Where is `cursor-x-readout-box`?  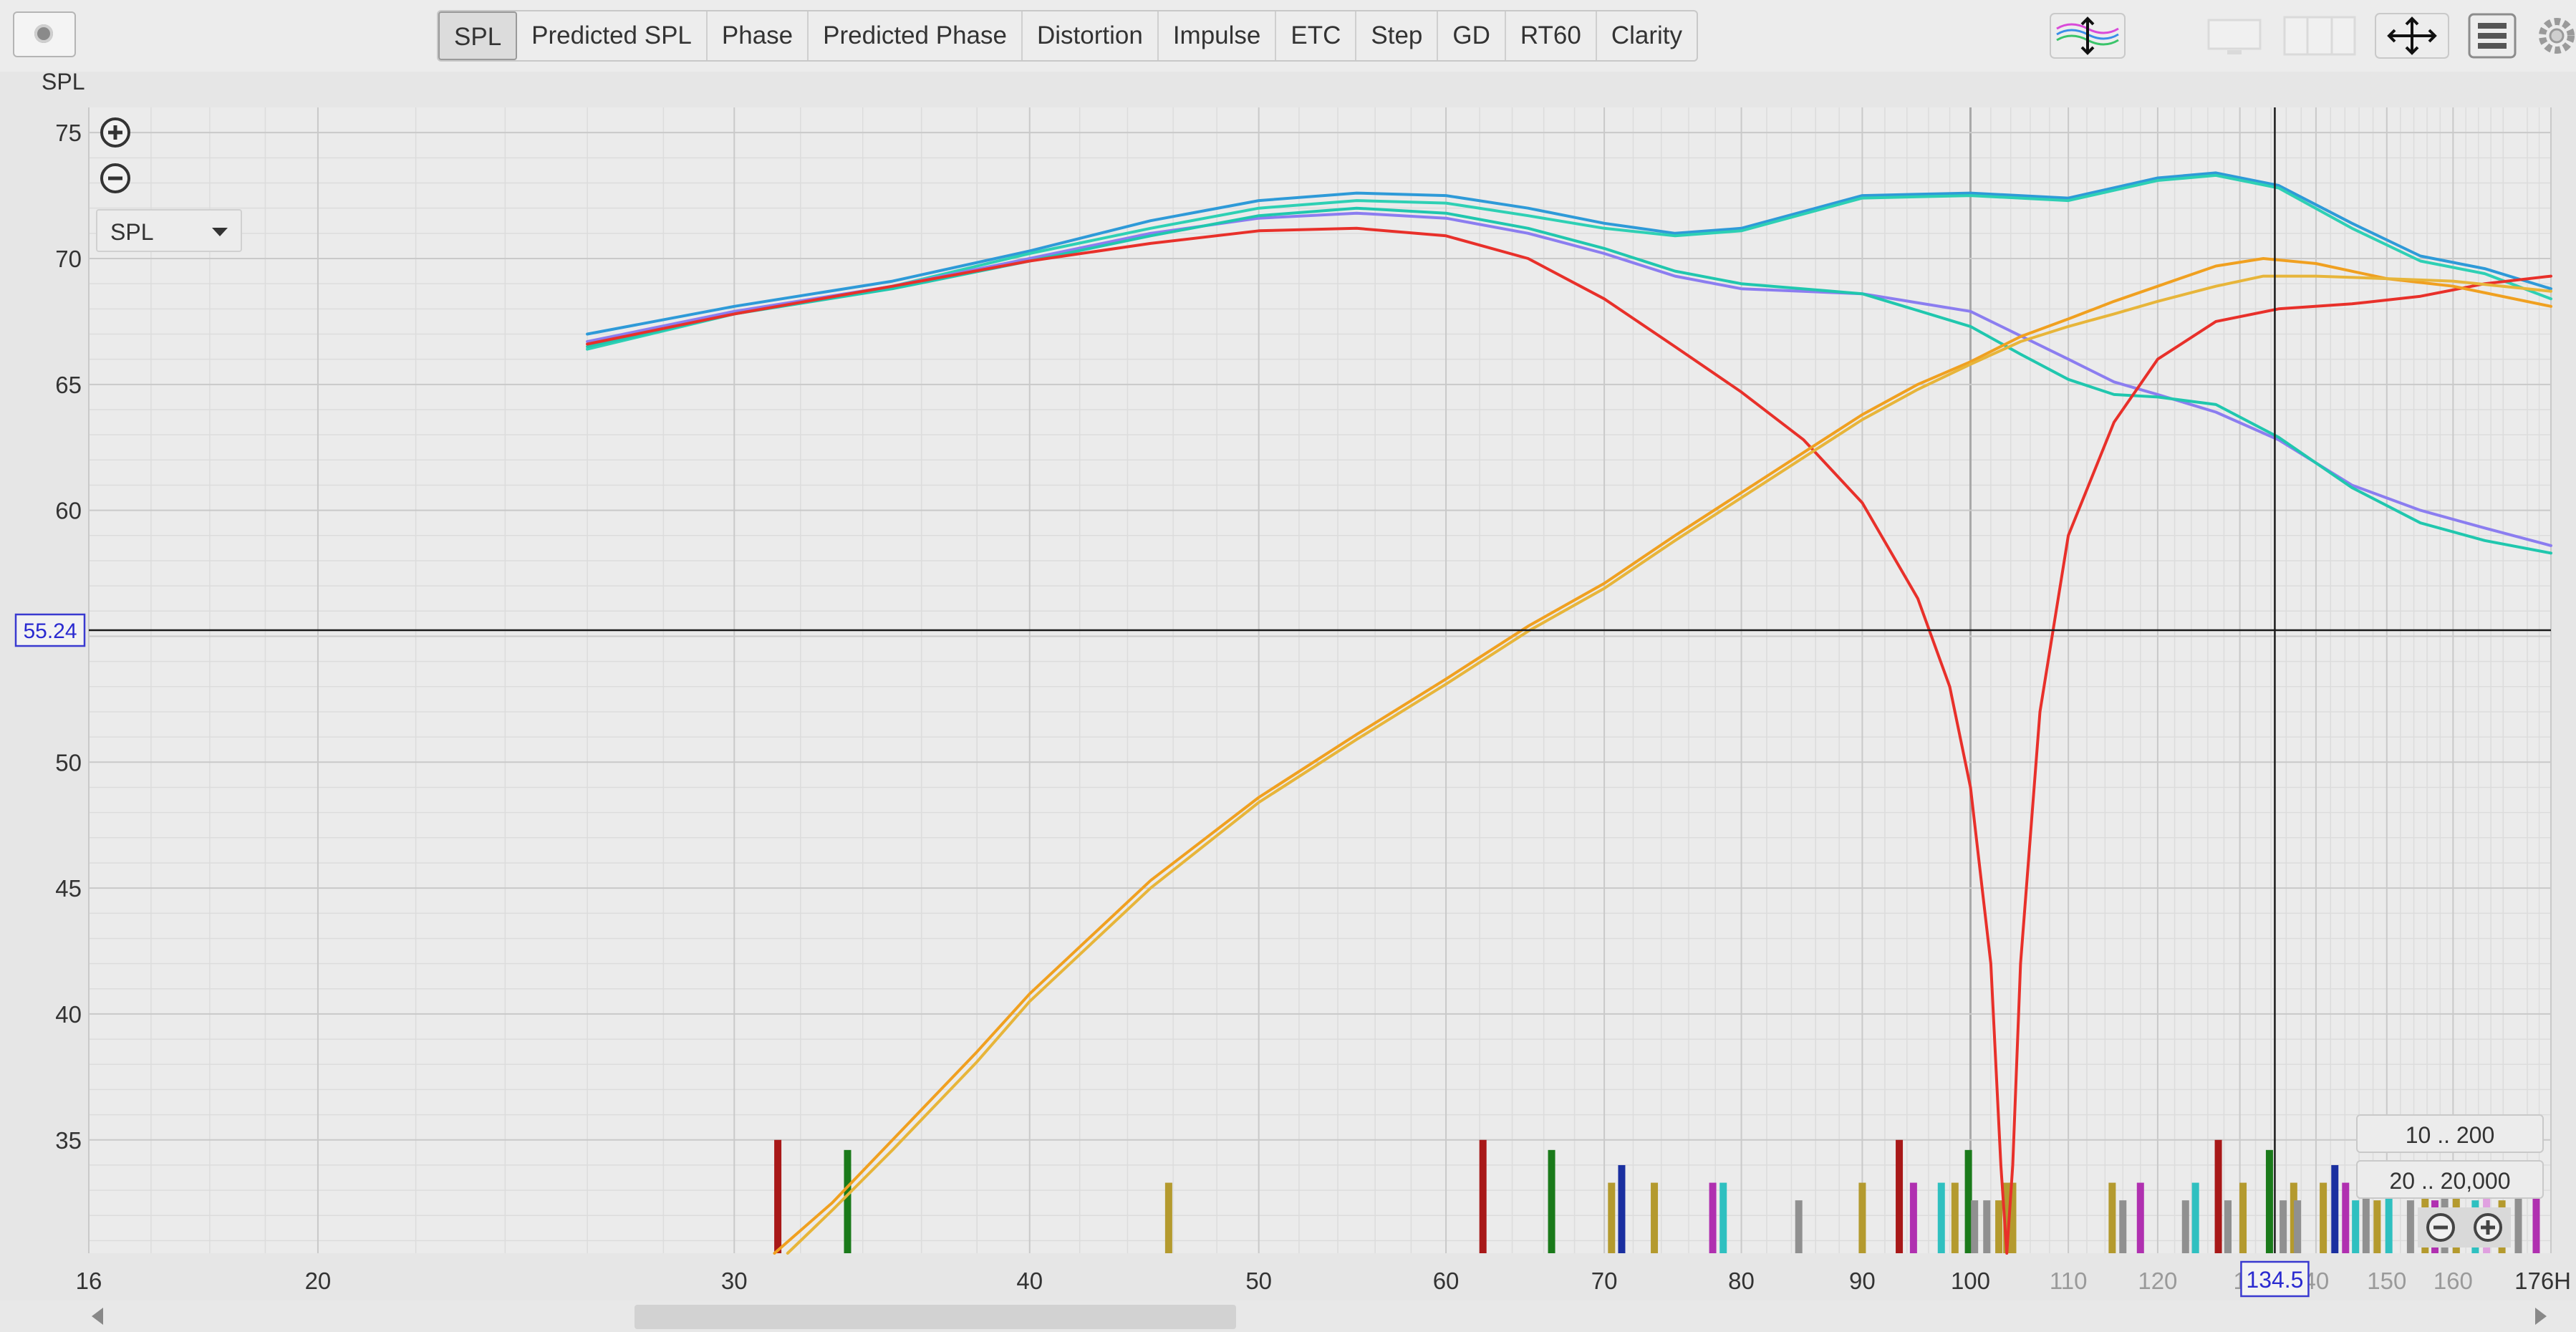
cursor-x-readout-box is located at coordinates (2275, 1279).